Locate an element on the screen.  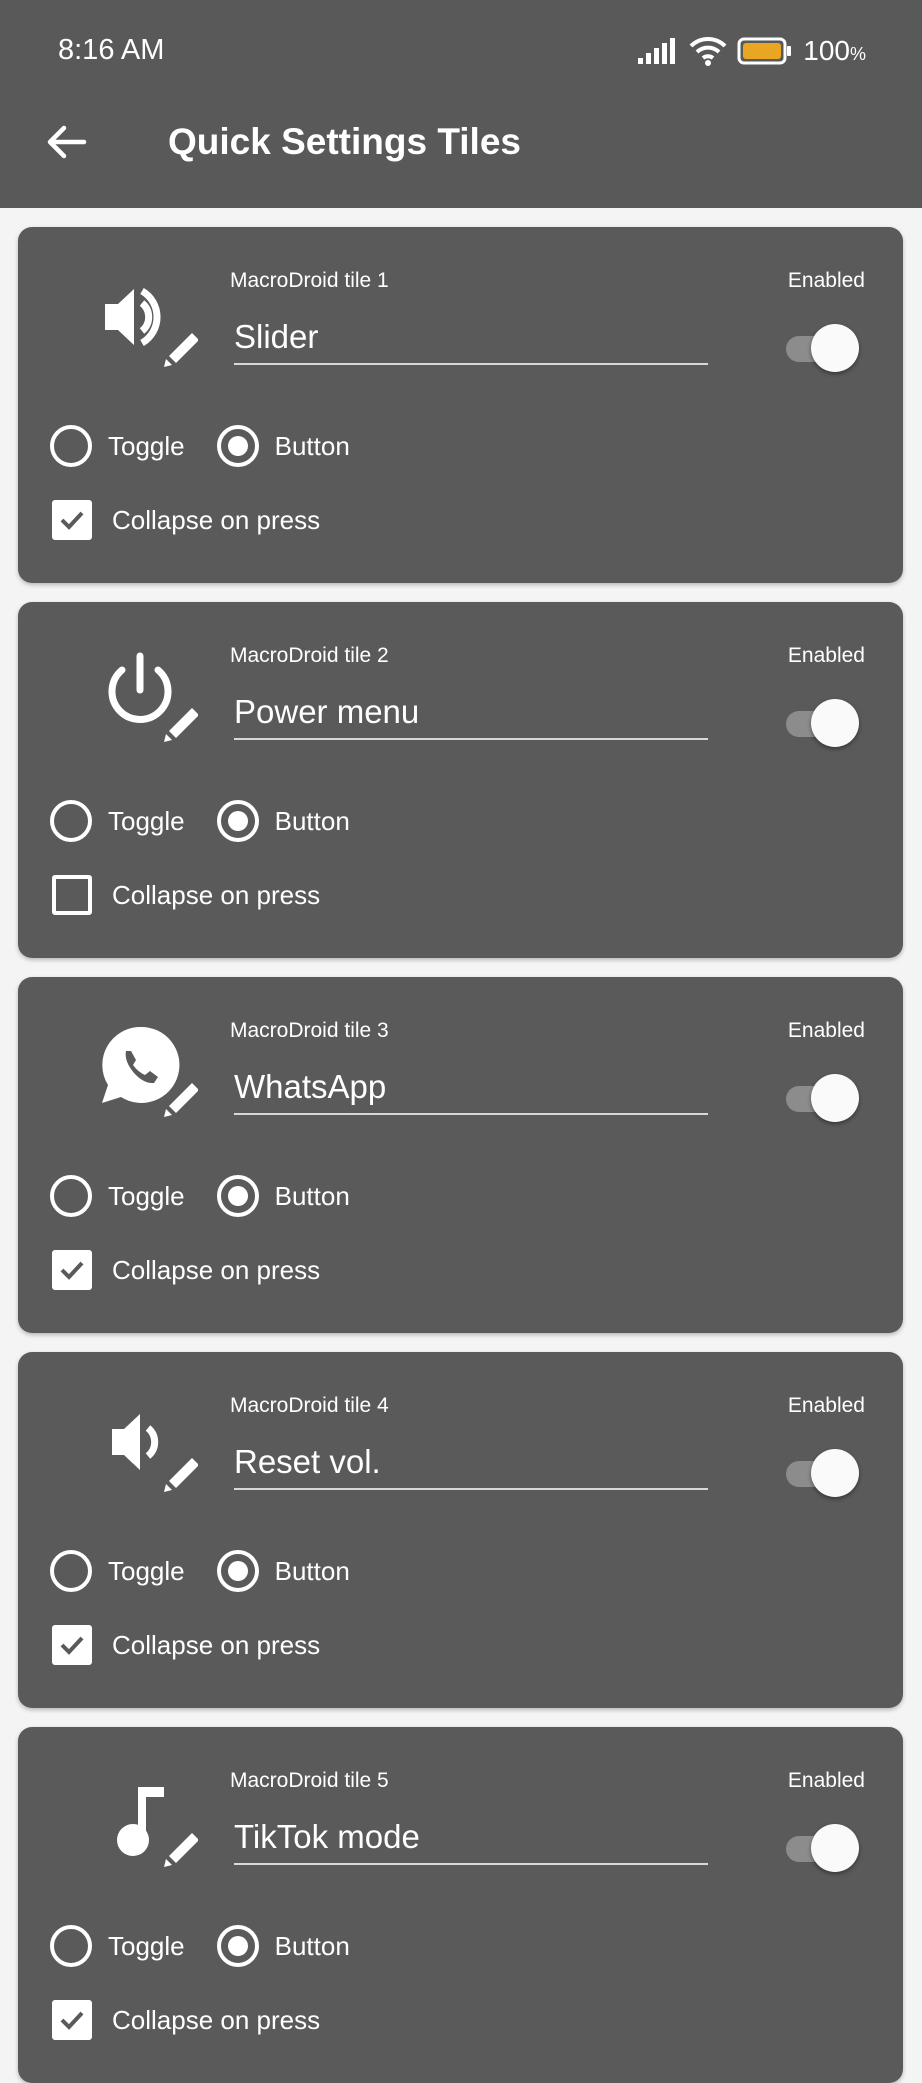
tile-name: MacroDroid tile 2 is located at coordinates (309, 655).